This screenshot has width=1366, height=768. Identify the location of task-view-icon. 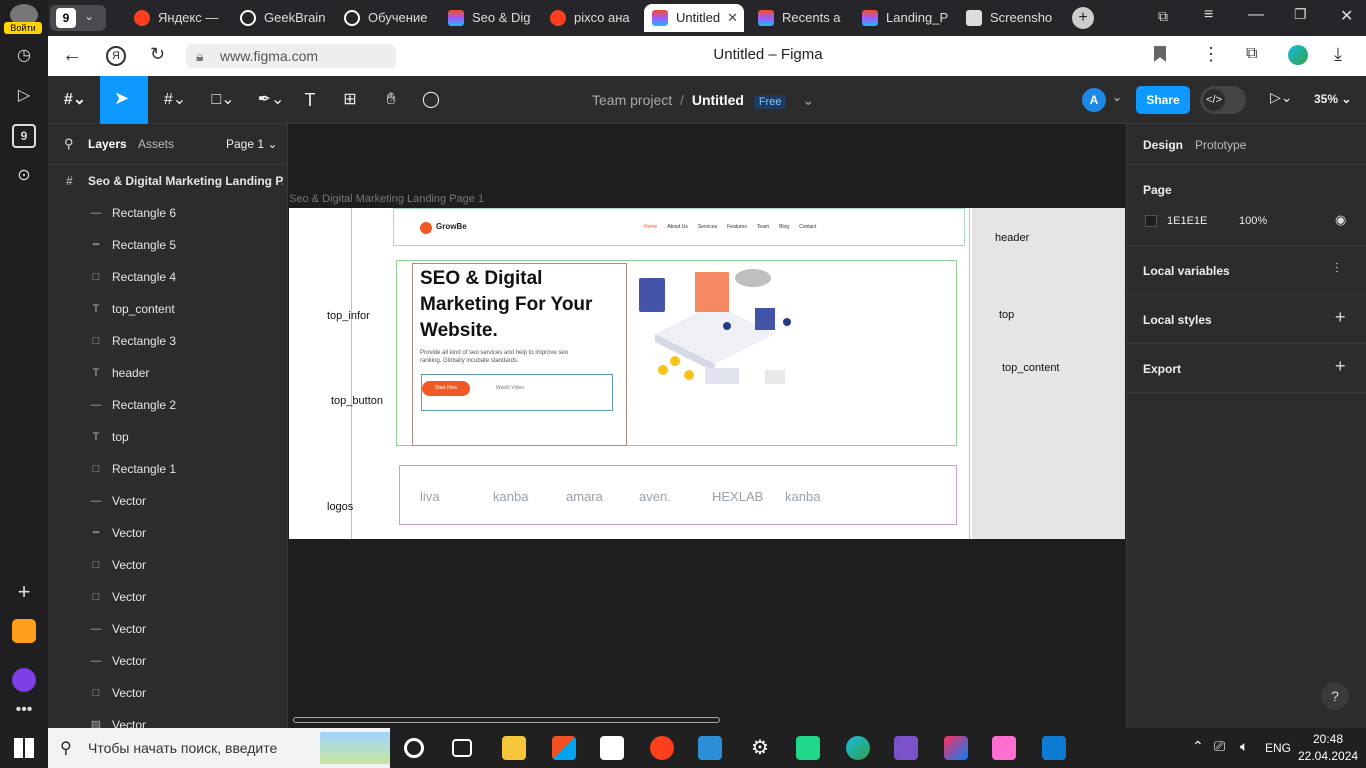
(462, 748).